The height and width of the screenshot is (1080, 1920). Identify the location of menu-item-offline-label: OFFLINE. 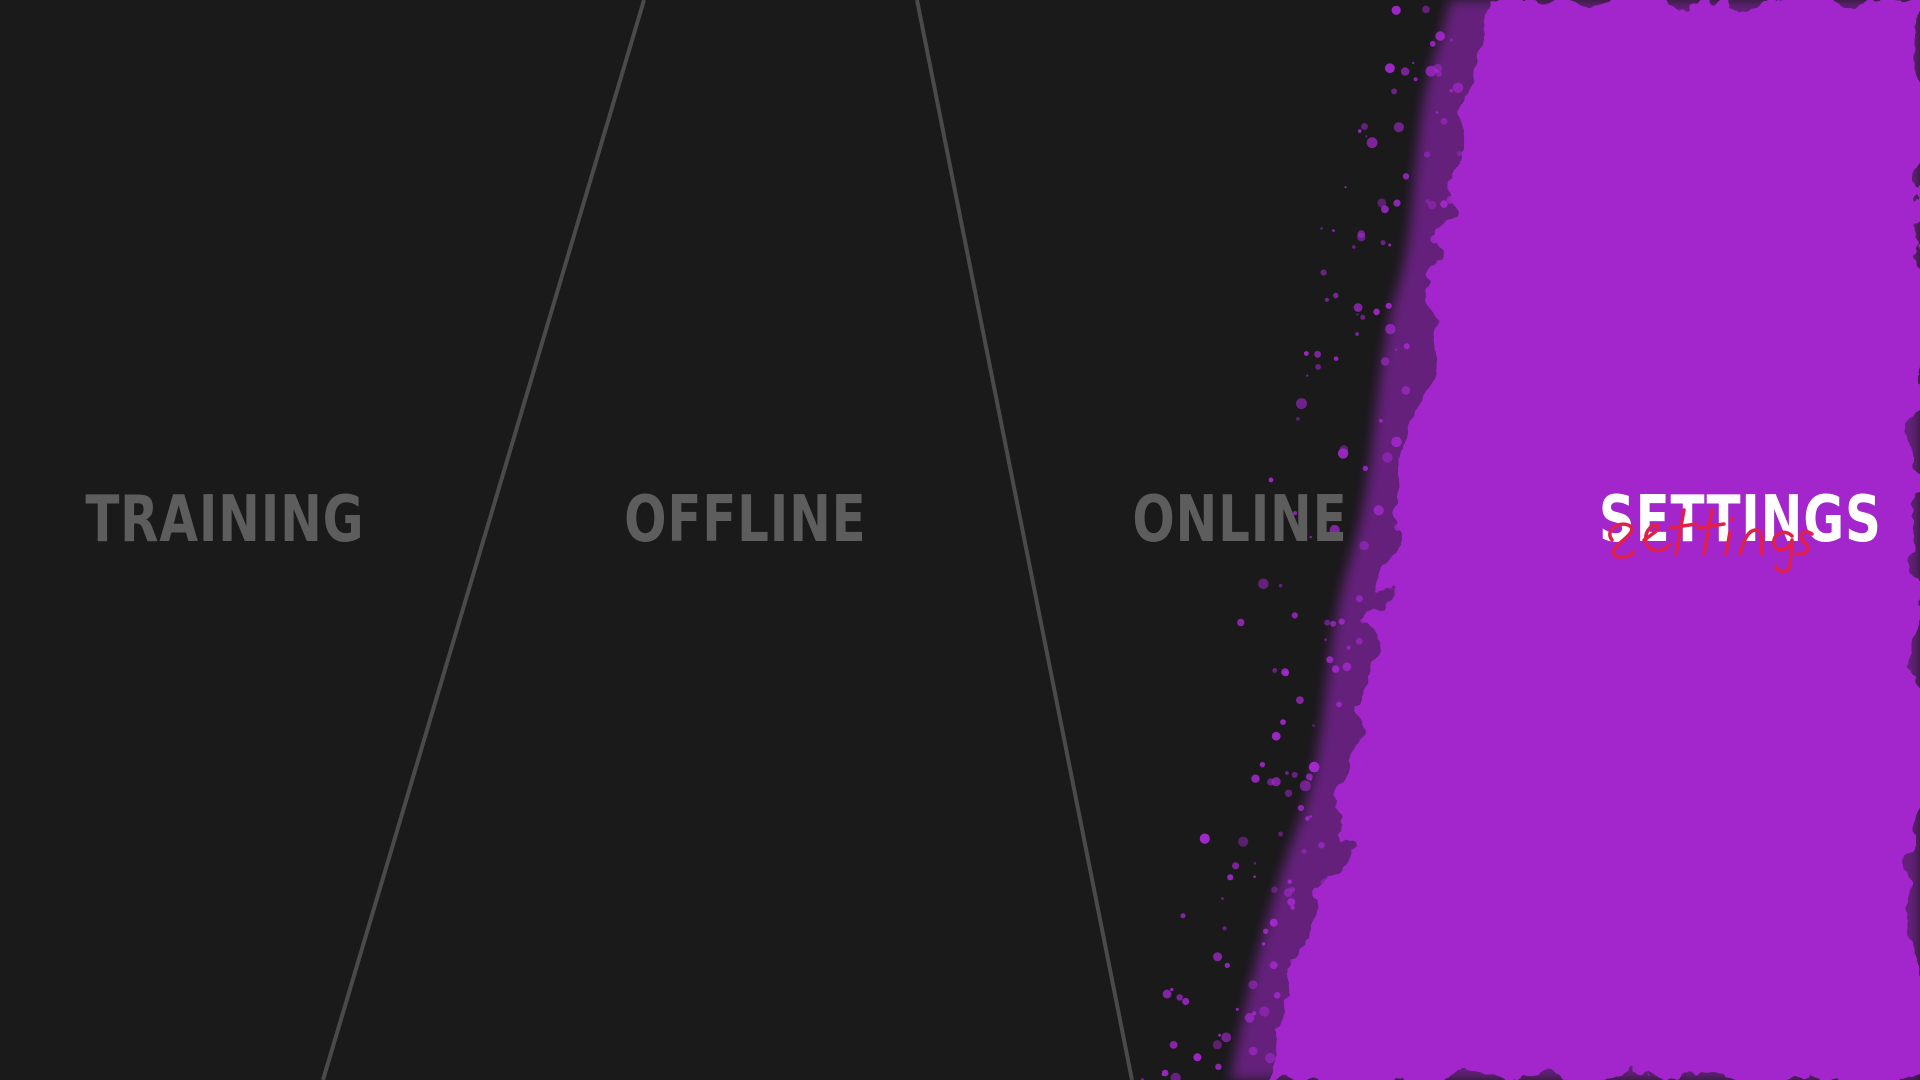
(745, 520).